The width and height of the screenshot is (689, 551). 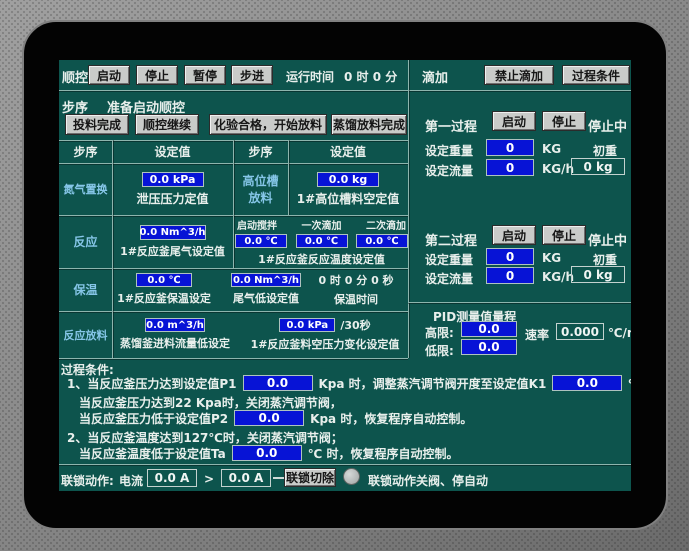 I want to click on table-header-setvalue: 设定值, so click(x=172, y=151).